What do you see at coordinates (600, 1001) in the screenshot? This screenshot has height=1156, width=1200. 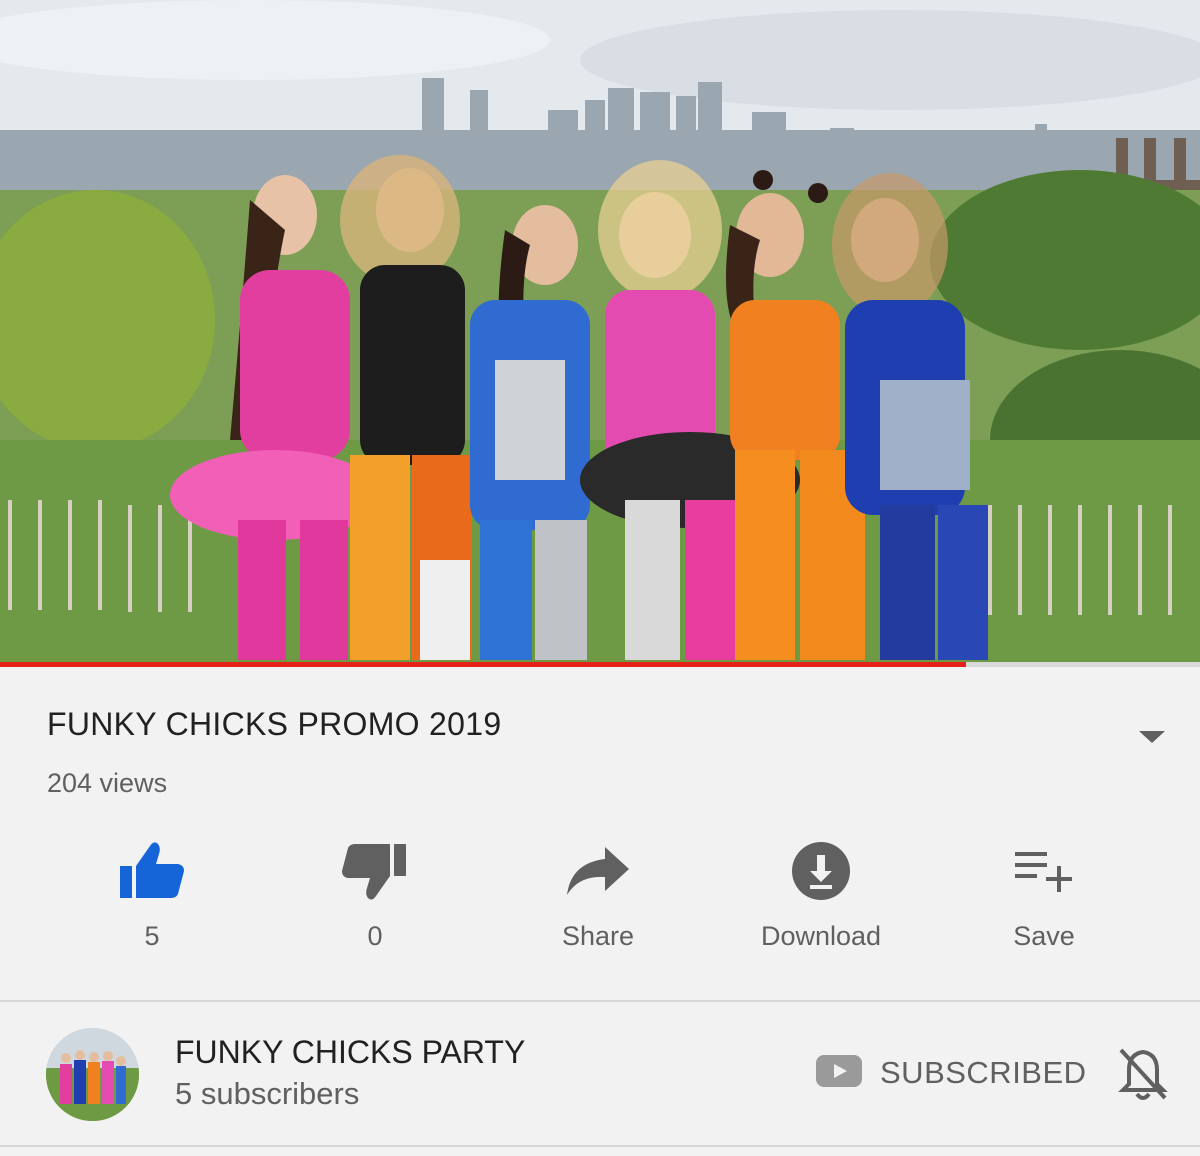 I see `section-divider` at bounding box center [600, 1001].